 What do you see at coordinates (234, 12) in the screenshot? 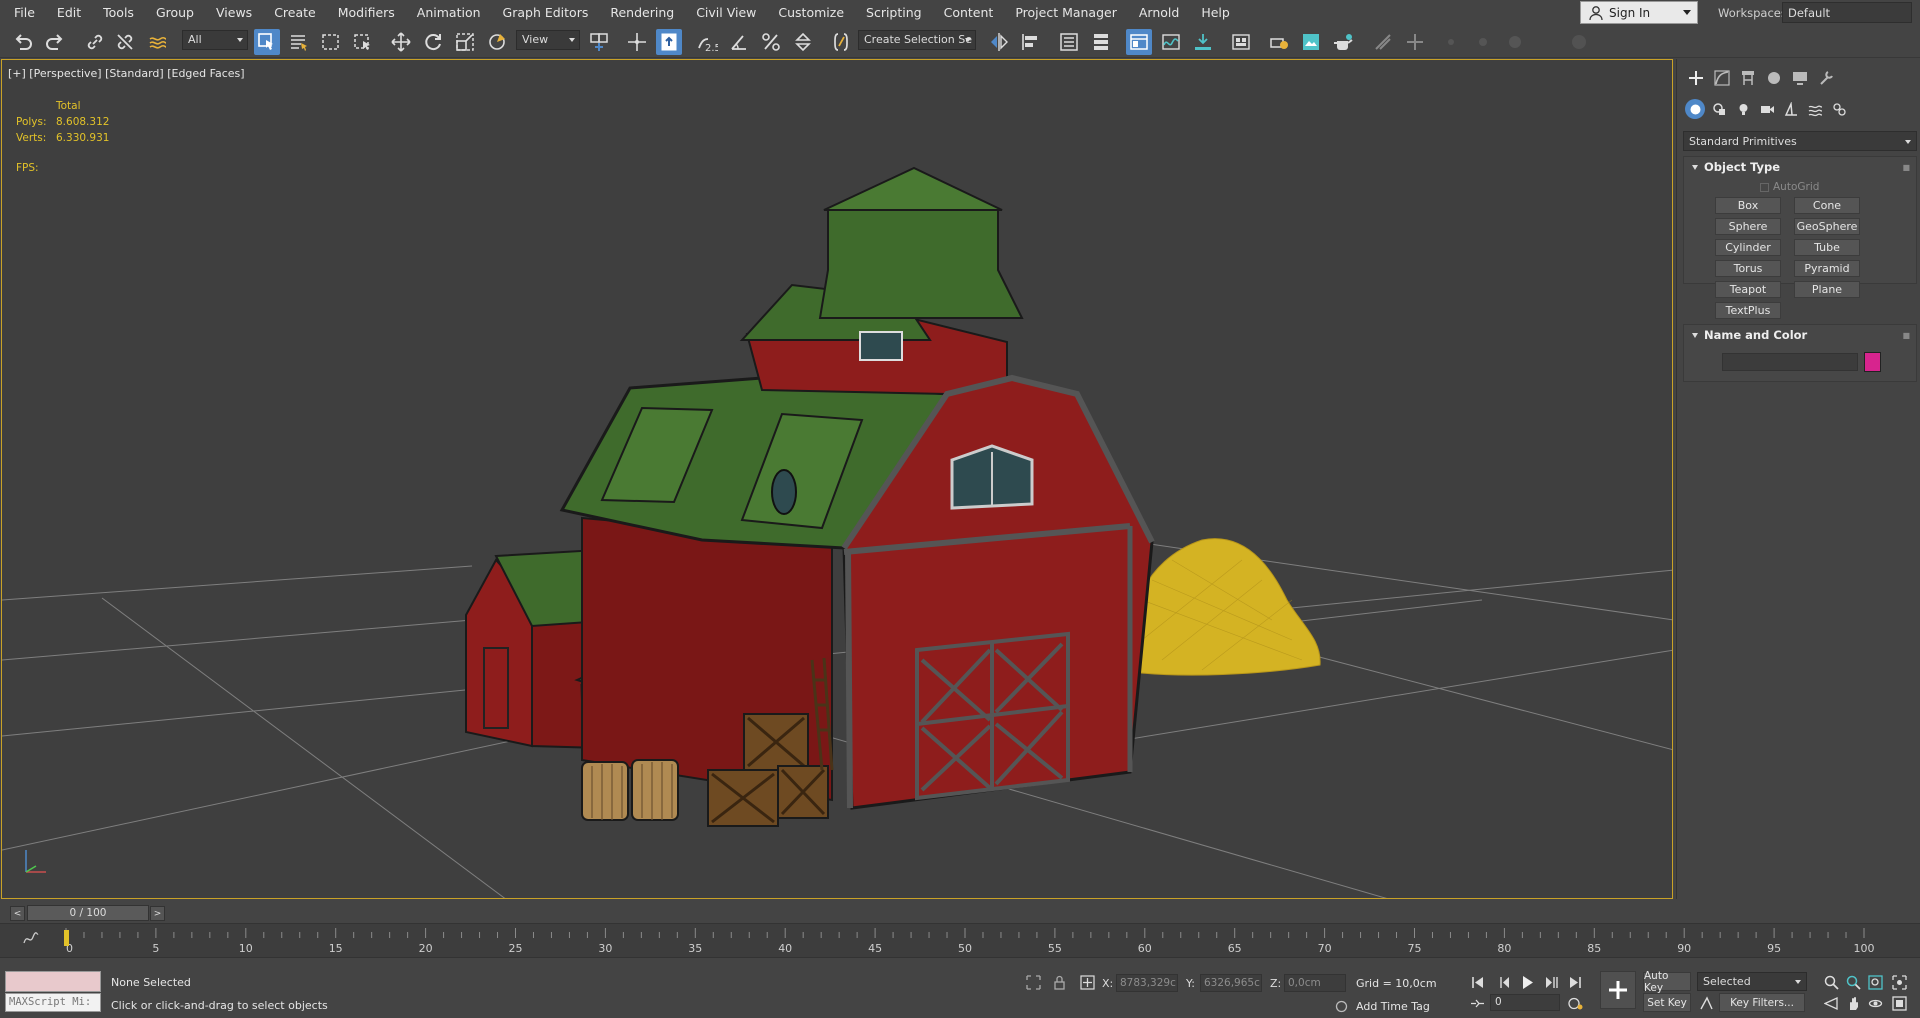
I see `menu-views: Views` at bounding box center [234, 12].